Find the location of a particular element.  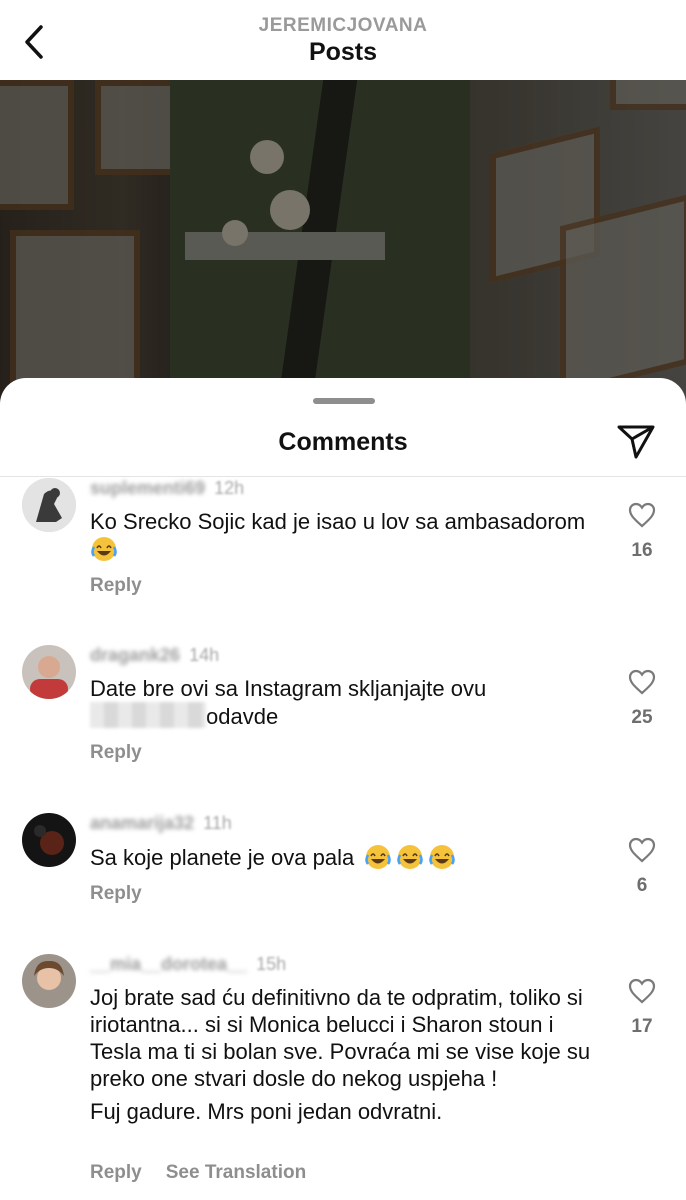

paper-plane-icon is located at coordinates (636, 442).